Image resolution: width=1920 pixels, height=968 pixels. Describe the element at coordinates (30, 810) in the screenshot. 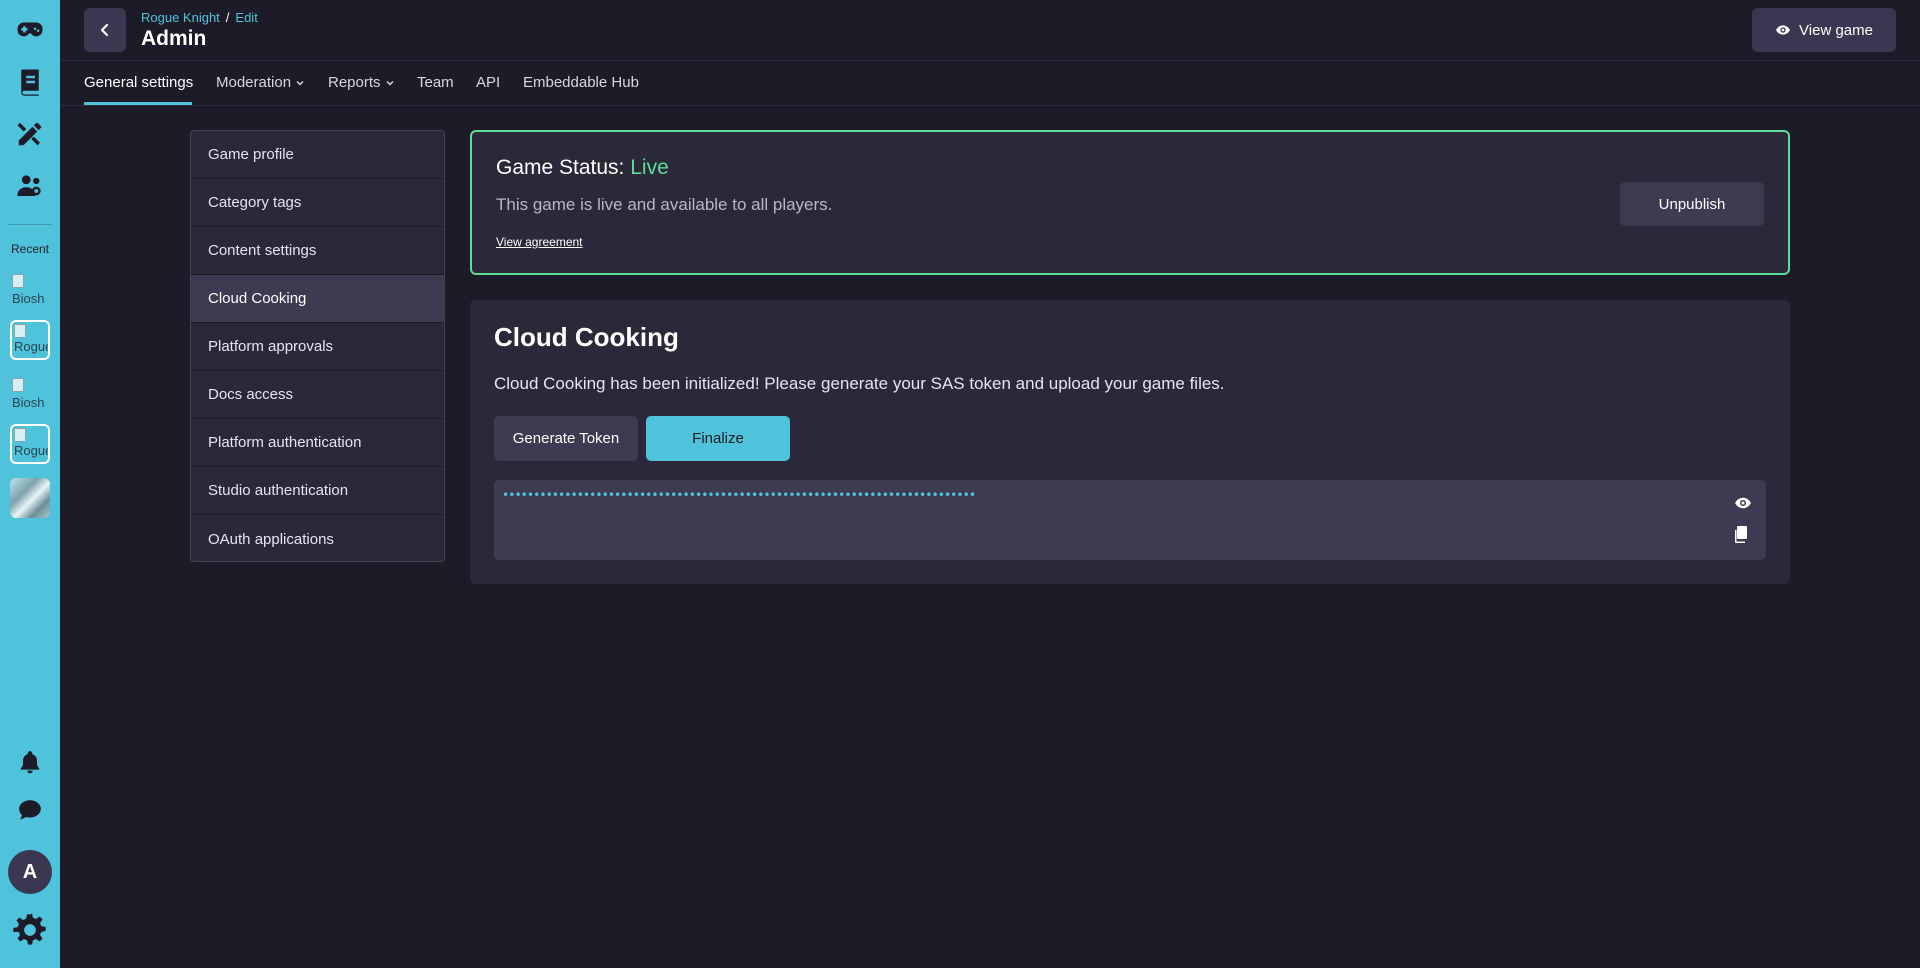

I see `chat-icon` at that location.